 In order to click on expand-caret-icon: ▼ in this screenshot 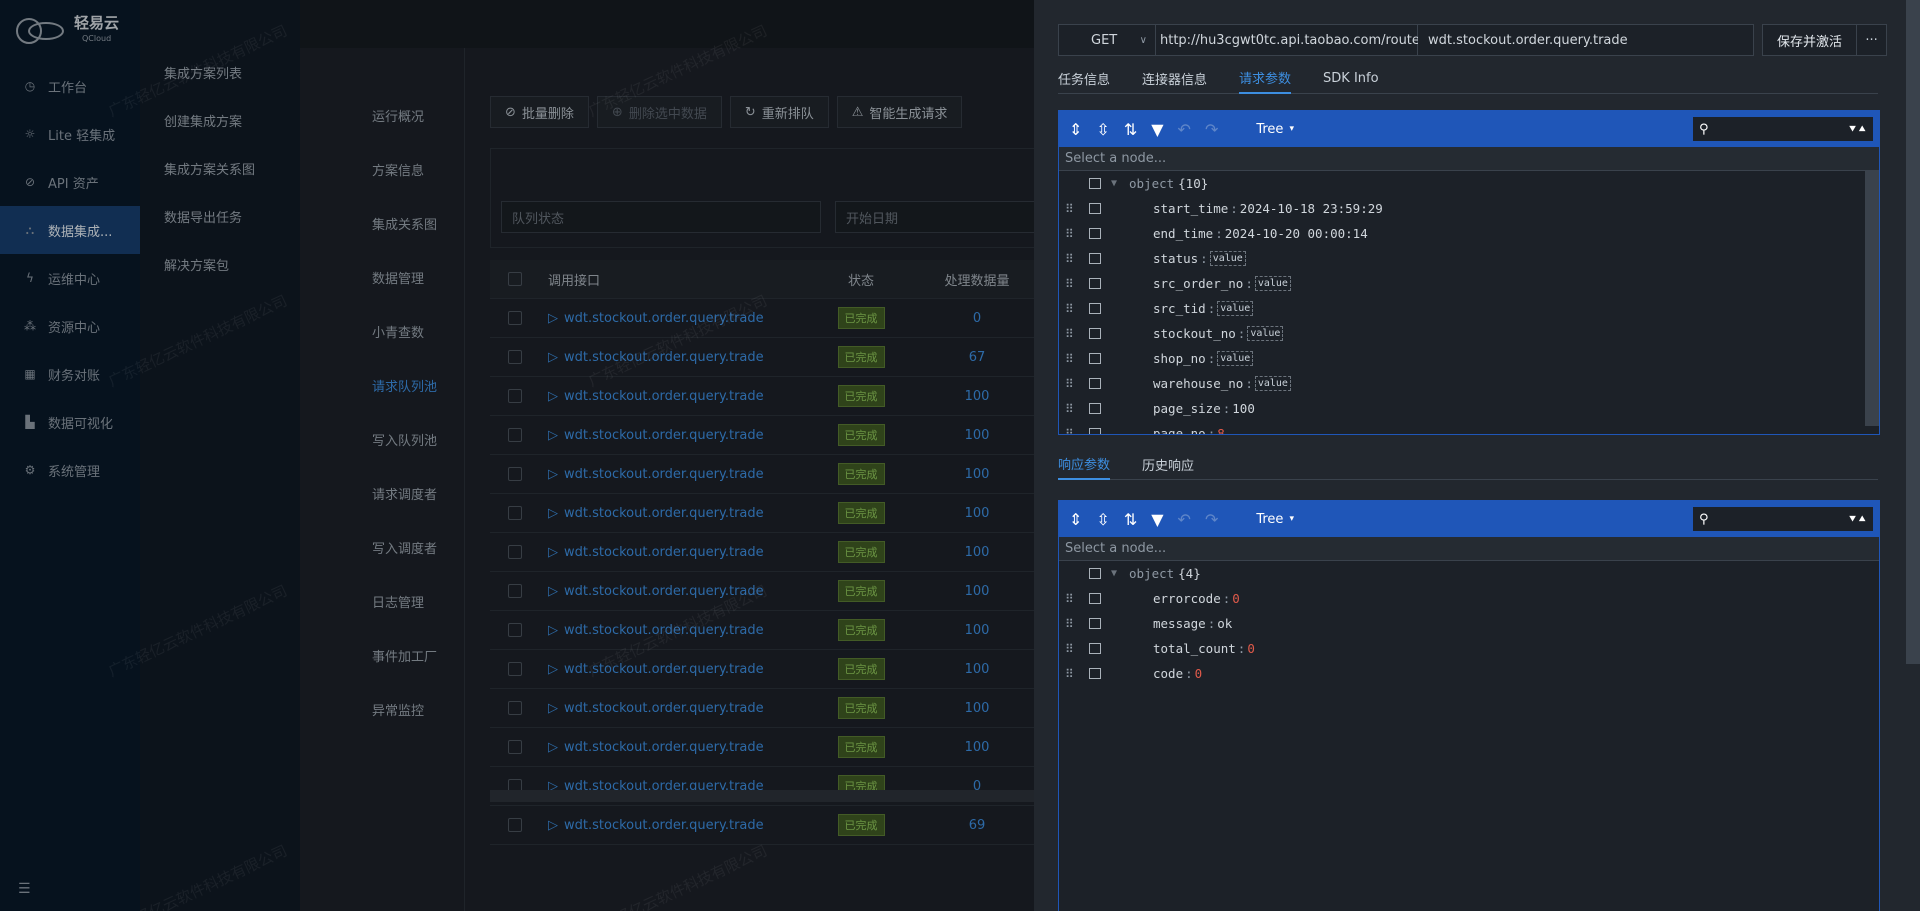, I will do `click(1116, 183)`.